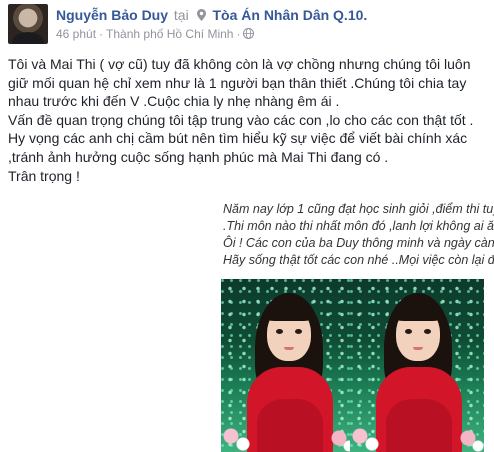  What do you see at coordinates (169, 34) in the screenshot?
I see `city-link: Thành phố Hồ Chí Minh` at bounding box center [169, 34].